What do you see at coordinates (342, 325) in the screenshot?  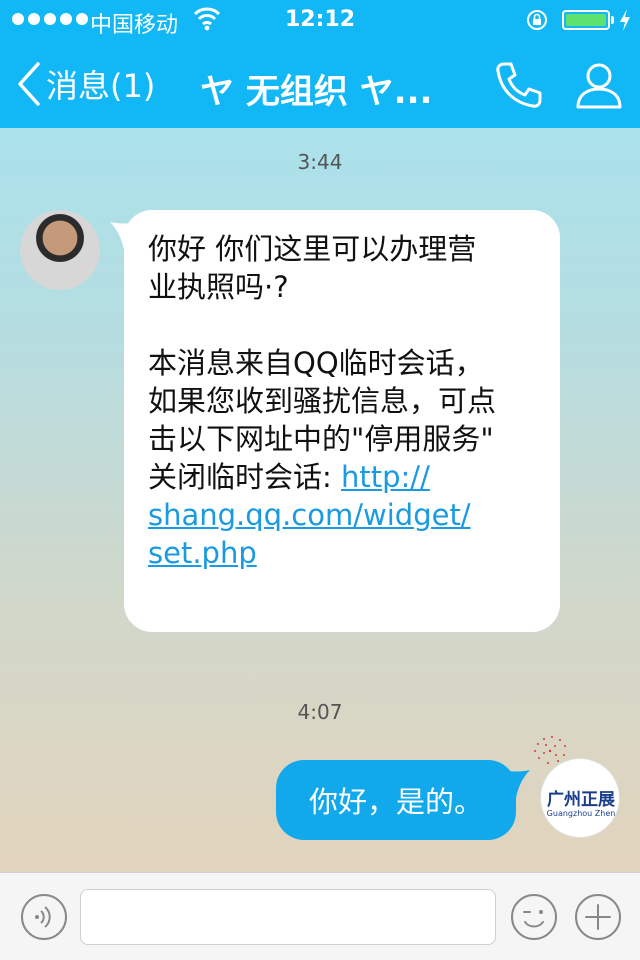 I see `message-spacer` at bounding box center [342, 325].